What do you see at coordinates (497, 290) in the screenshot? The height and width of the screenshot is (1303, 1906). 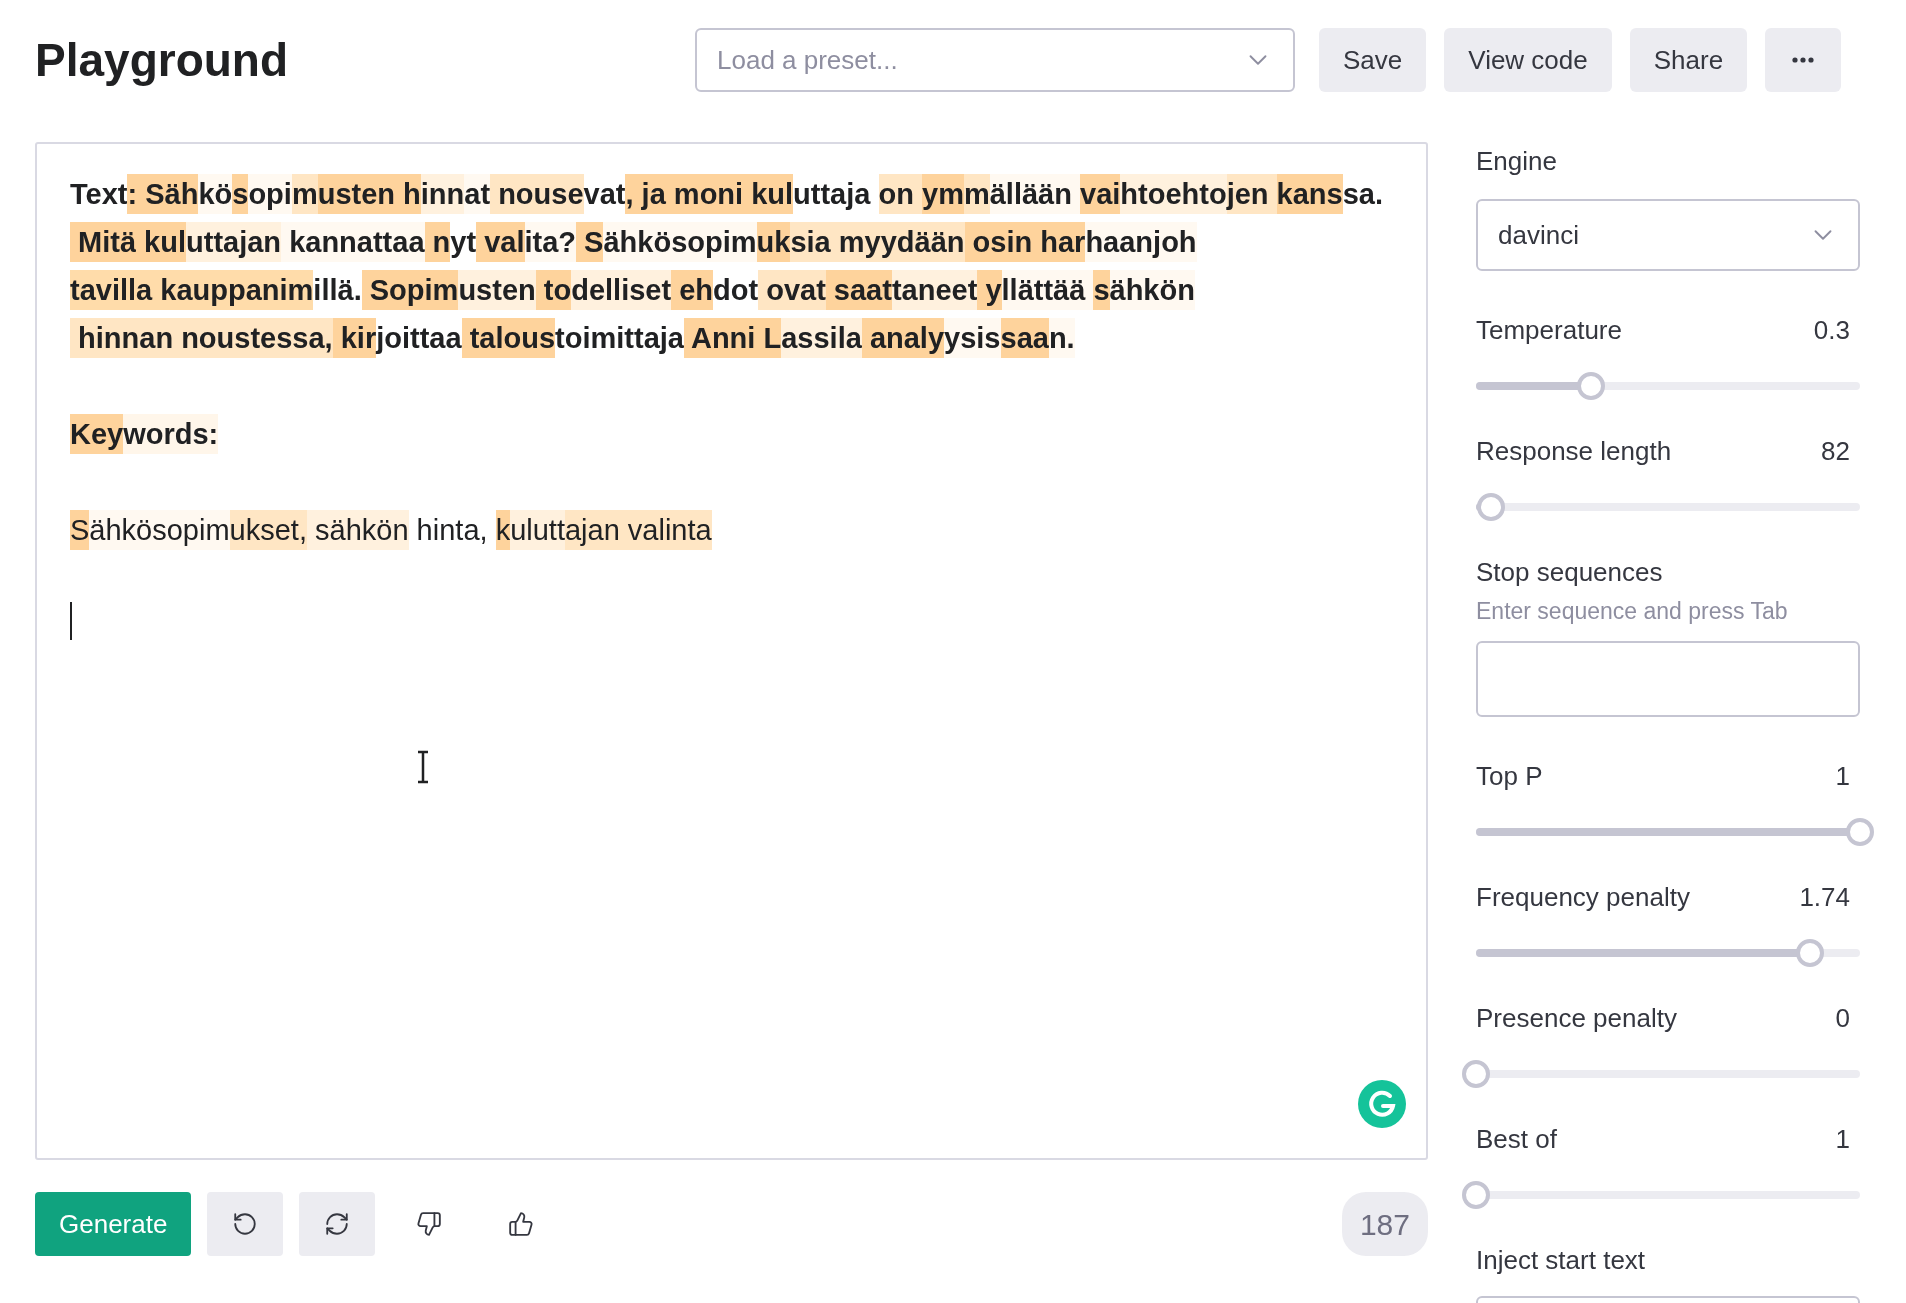 I see `text-token: usten` at bounding box center [497, 290].